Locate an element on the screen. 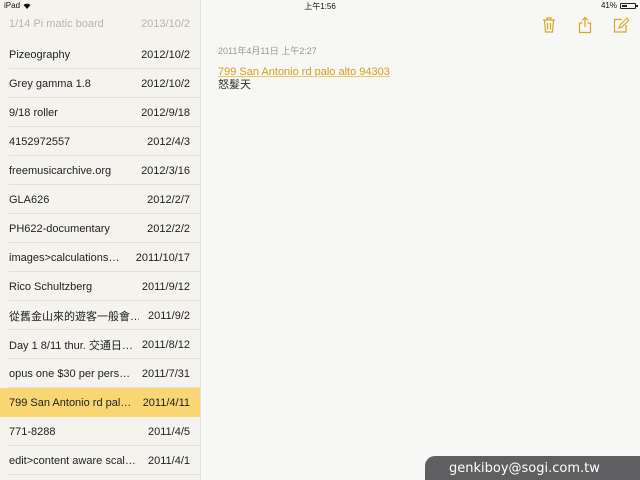 This screenshot has width=640, height=480. list-item-date: 2011/4/5 is located at coordinates (168, 431).